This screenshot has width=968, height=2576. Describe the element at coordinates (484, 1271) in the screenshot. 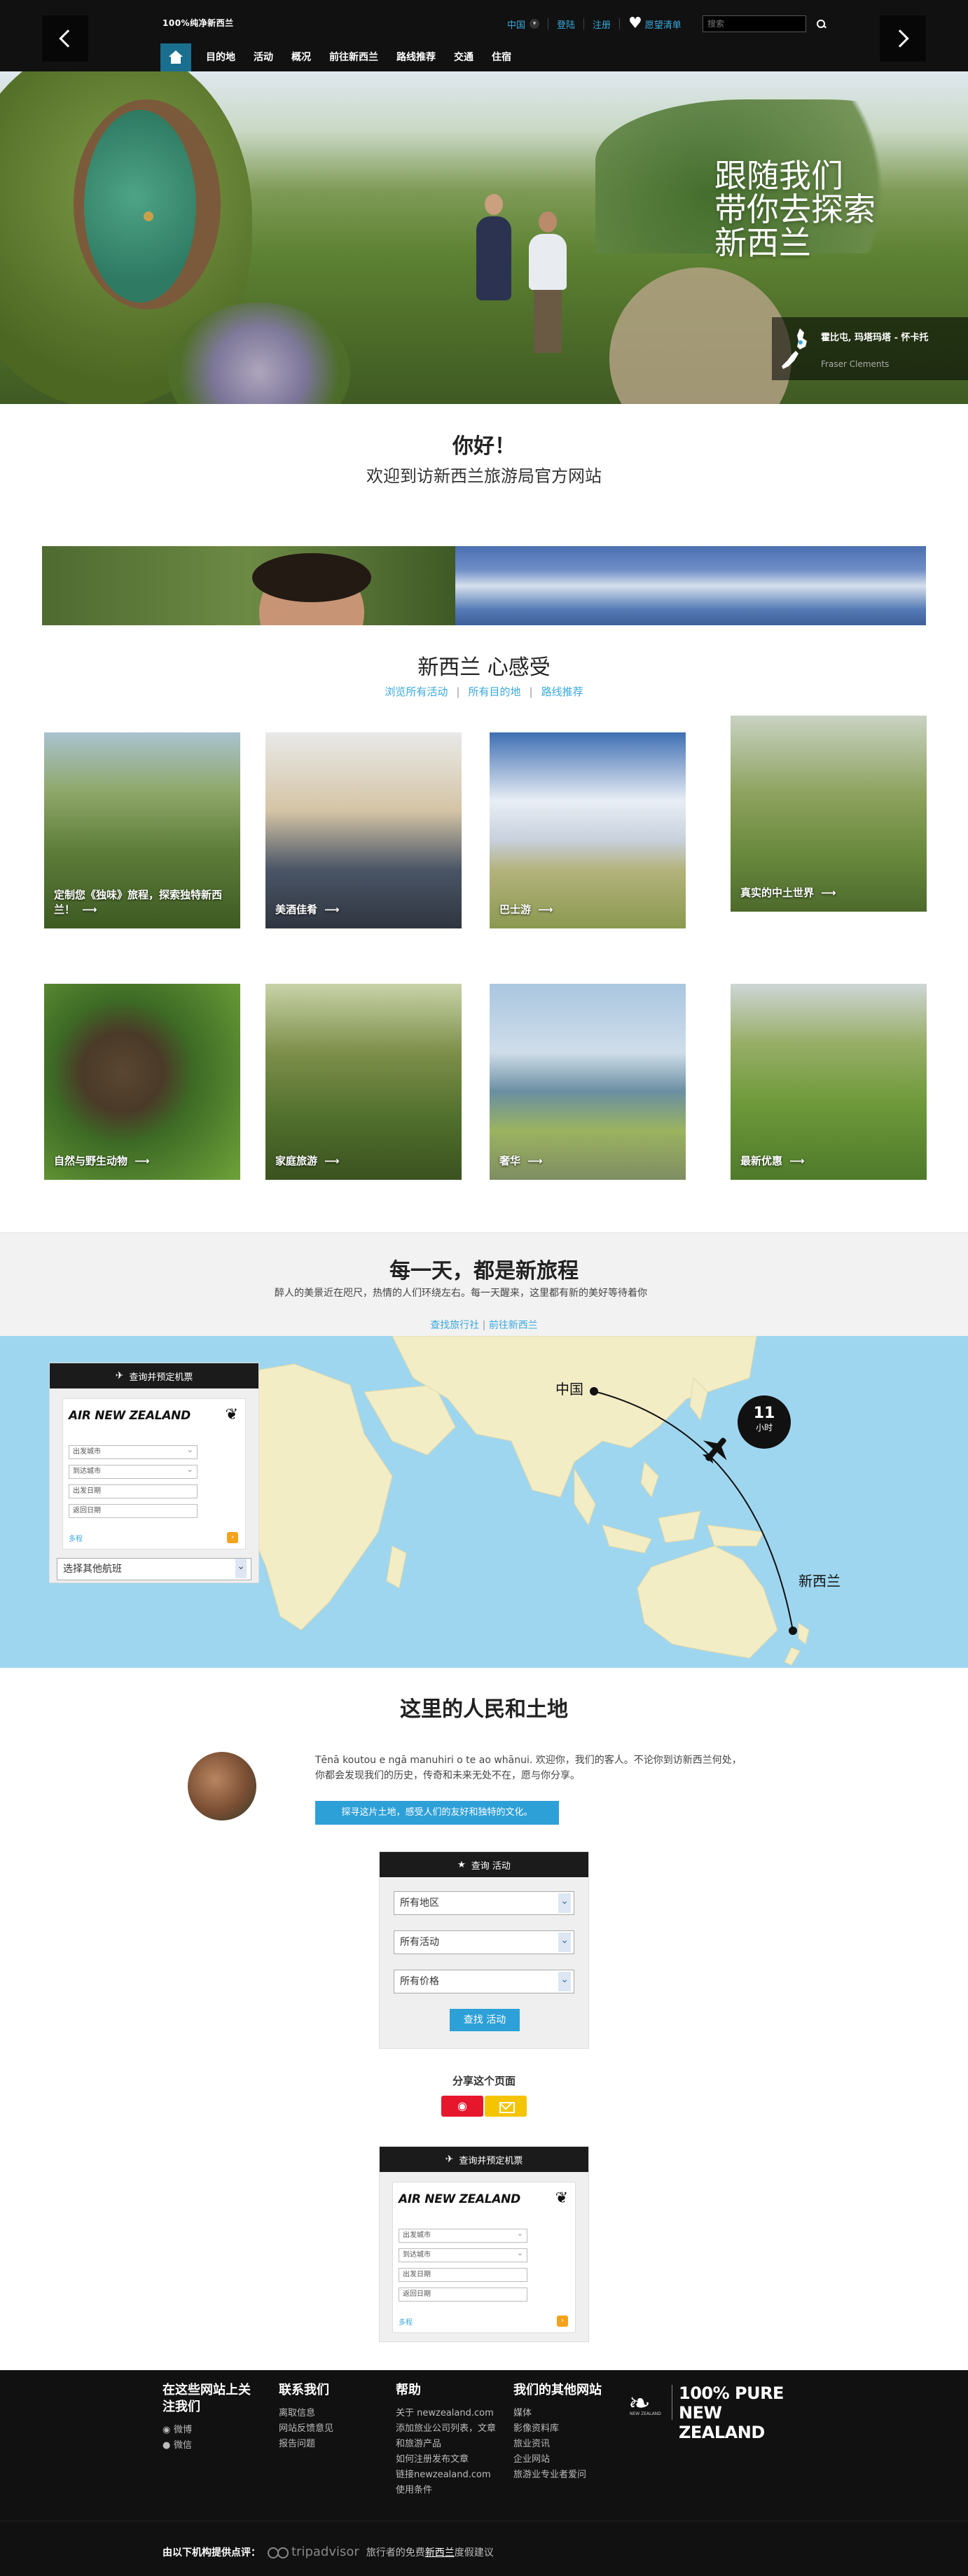

I see `everyday-title: 每一天，都是新旅程` at that location.